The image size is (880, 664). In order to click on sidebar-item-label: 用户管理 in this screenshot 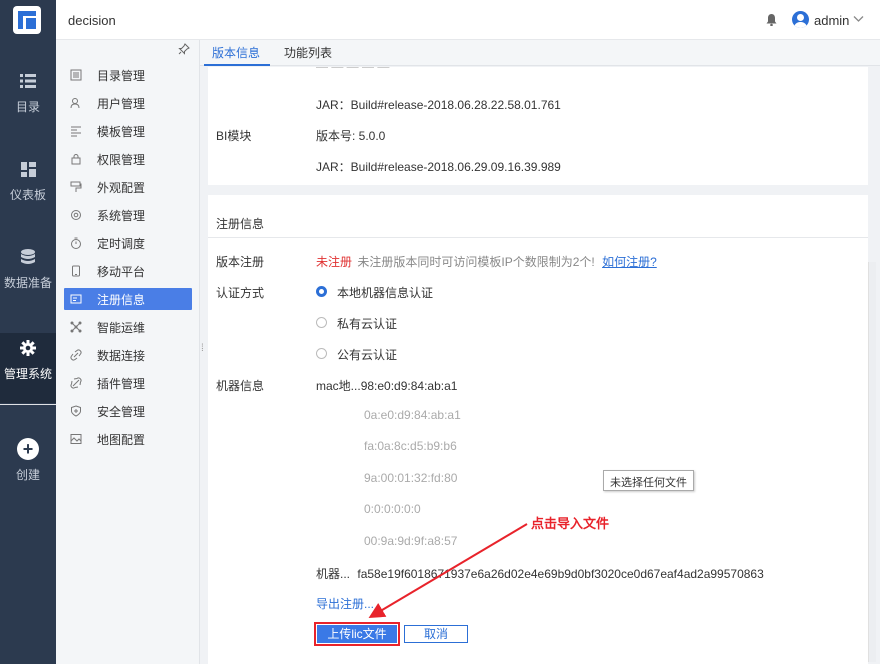, I will do `click(121, 103)`.